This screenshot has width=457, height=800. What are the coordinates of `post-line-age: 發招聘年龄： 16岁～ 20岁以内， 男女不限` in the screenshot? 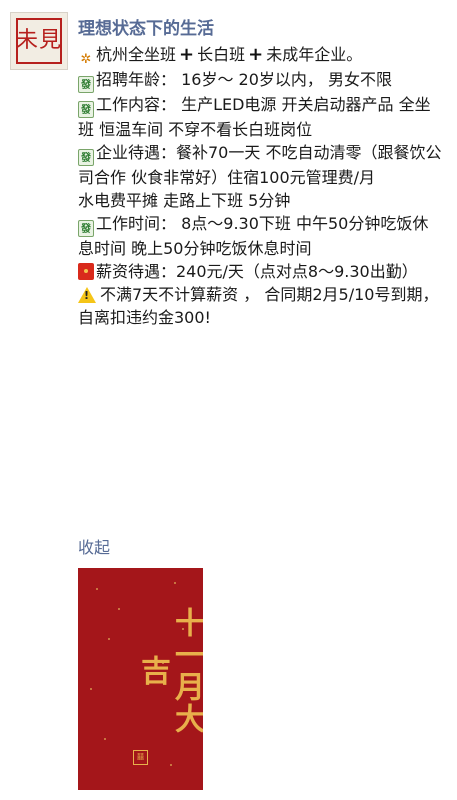 It's located at (260, 80).